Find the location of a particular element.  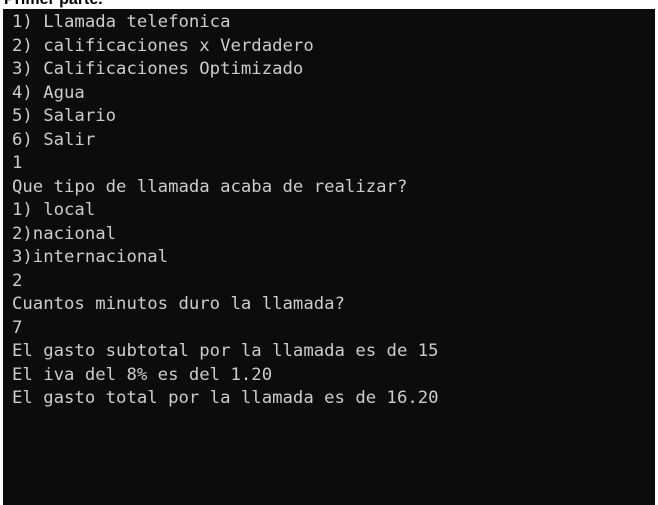

console-line-menu-1: 1) Llamada telefonica is located at coordinates (121, 22).